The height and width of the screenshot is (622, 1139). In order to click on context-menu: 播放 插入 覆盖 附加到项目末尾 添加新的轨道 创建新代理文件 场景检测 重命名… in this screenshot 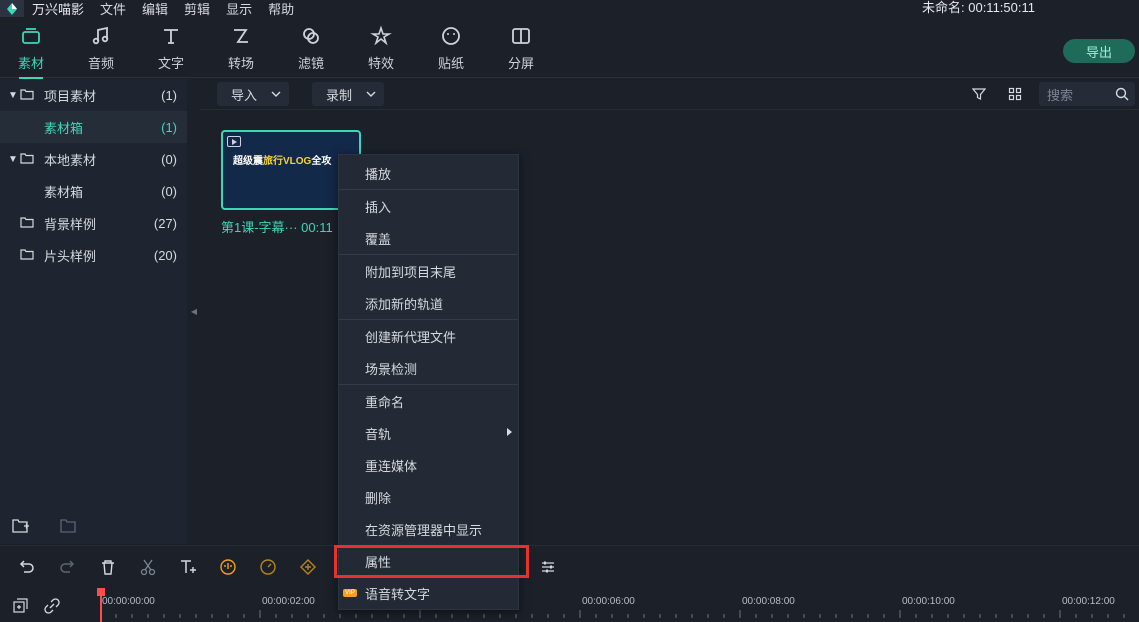, I will do `click(428, 382)`.